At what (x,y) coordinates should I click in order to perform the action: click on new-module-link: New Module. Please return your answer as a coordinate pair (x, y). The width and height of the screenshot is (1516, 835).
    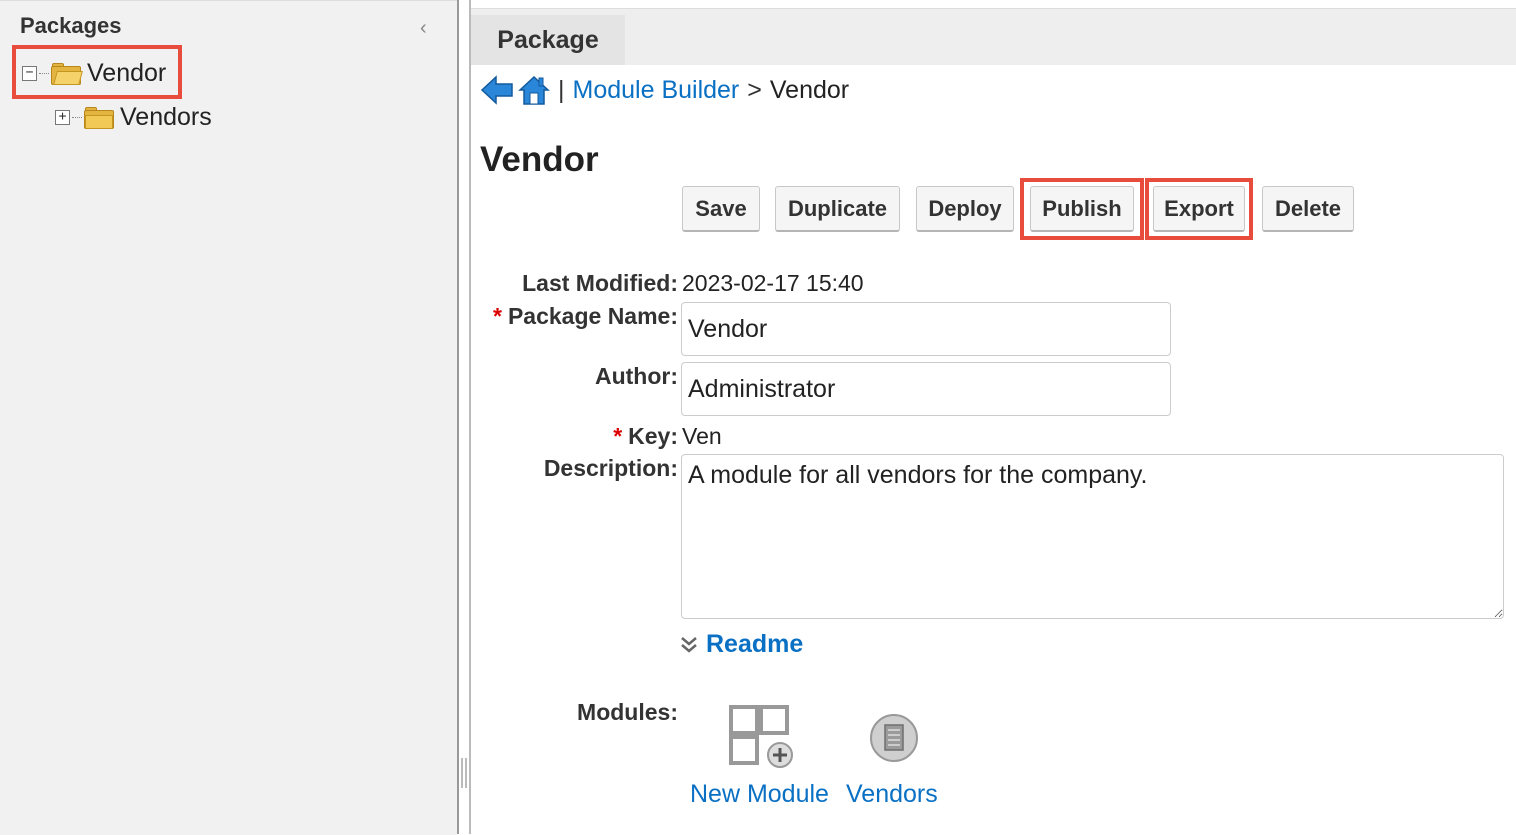
    Looking at the image, I should click on (759, 794).